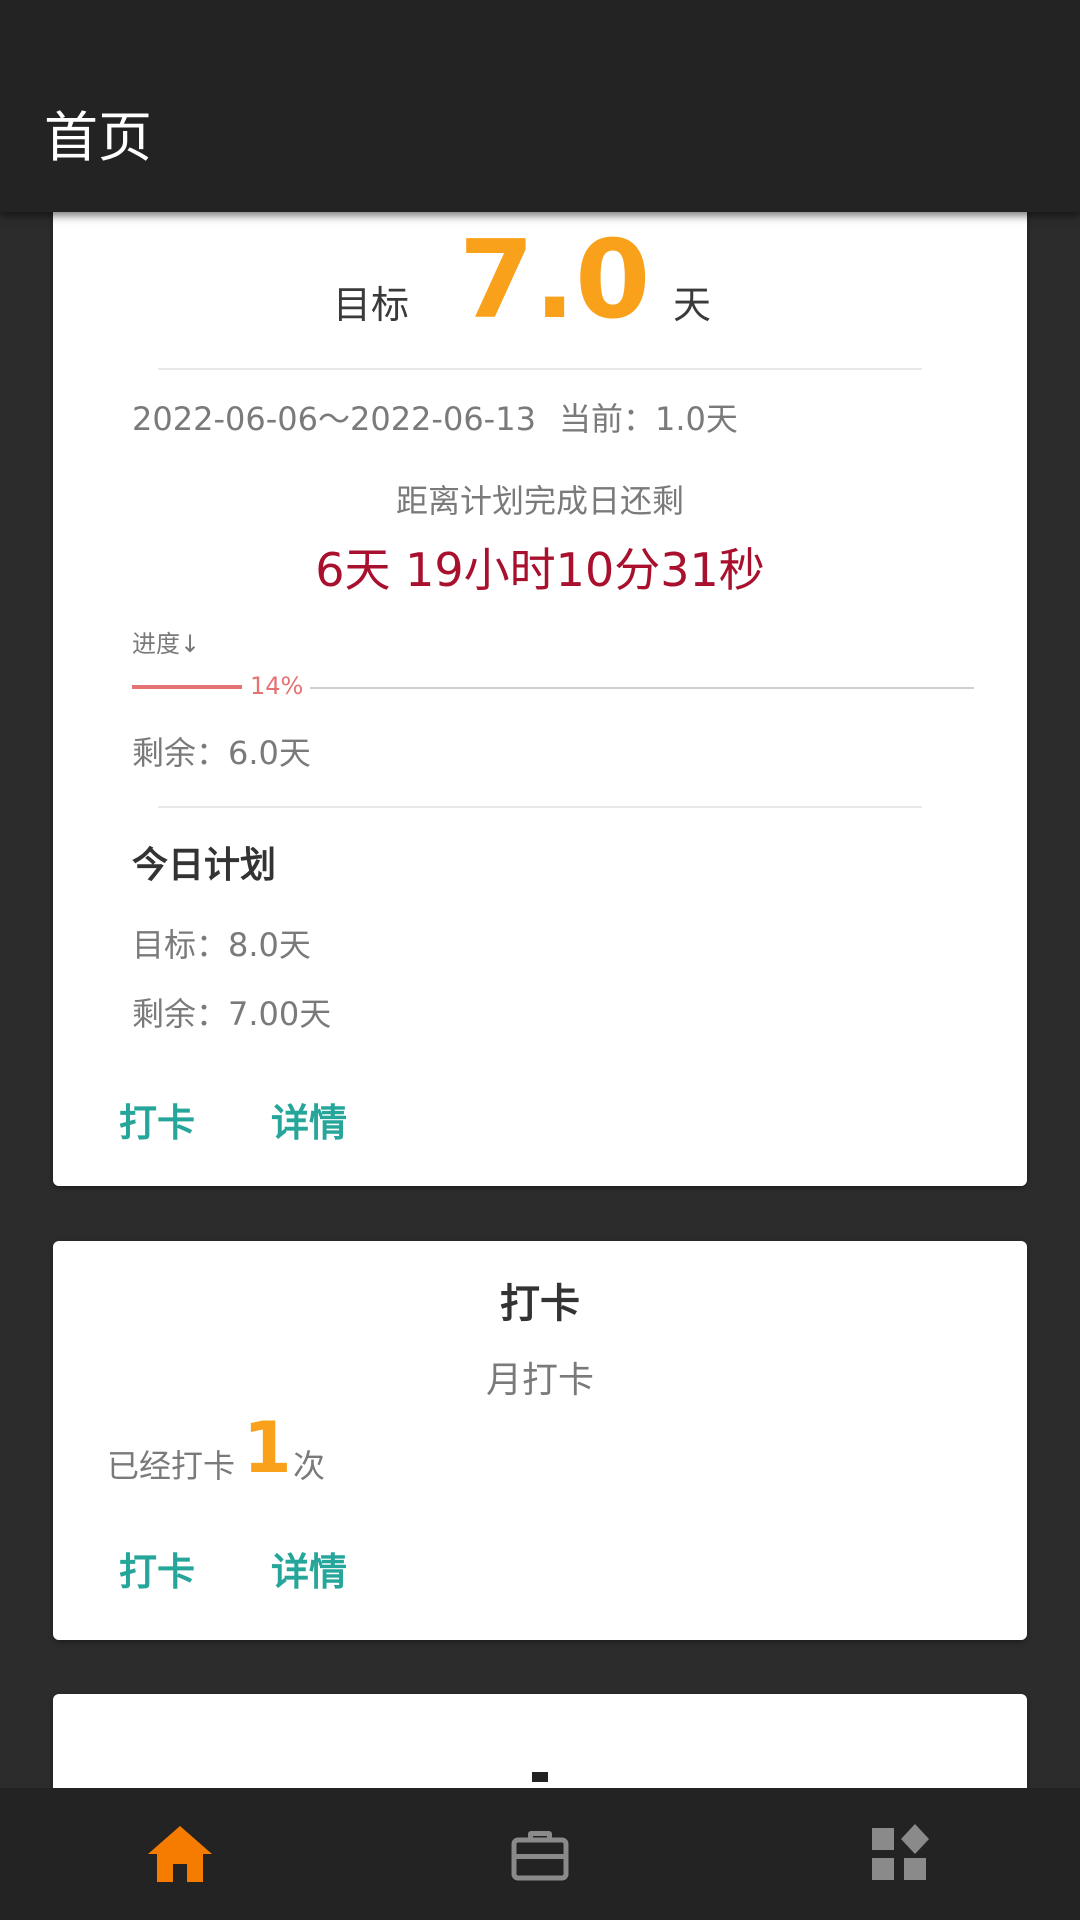 This screenshot has width=1080, height=1920. I want to click on today-plan-title: 今日计划, so click(204, 865).